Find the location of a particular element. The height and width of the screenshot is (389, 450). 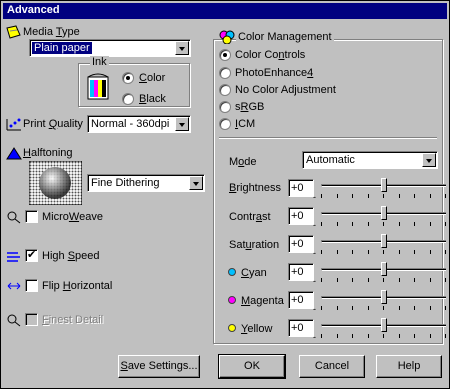

magenta-dot-icon is located at coordinates (232, 300).